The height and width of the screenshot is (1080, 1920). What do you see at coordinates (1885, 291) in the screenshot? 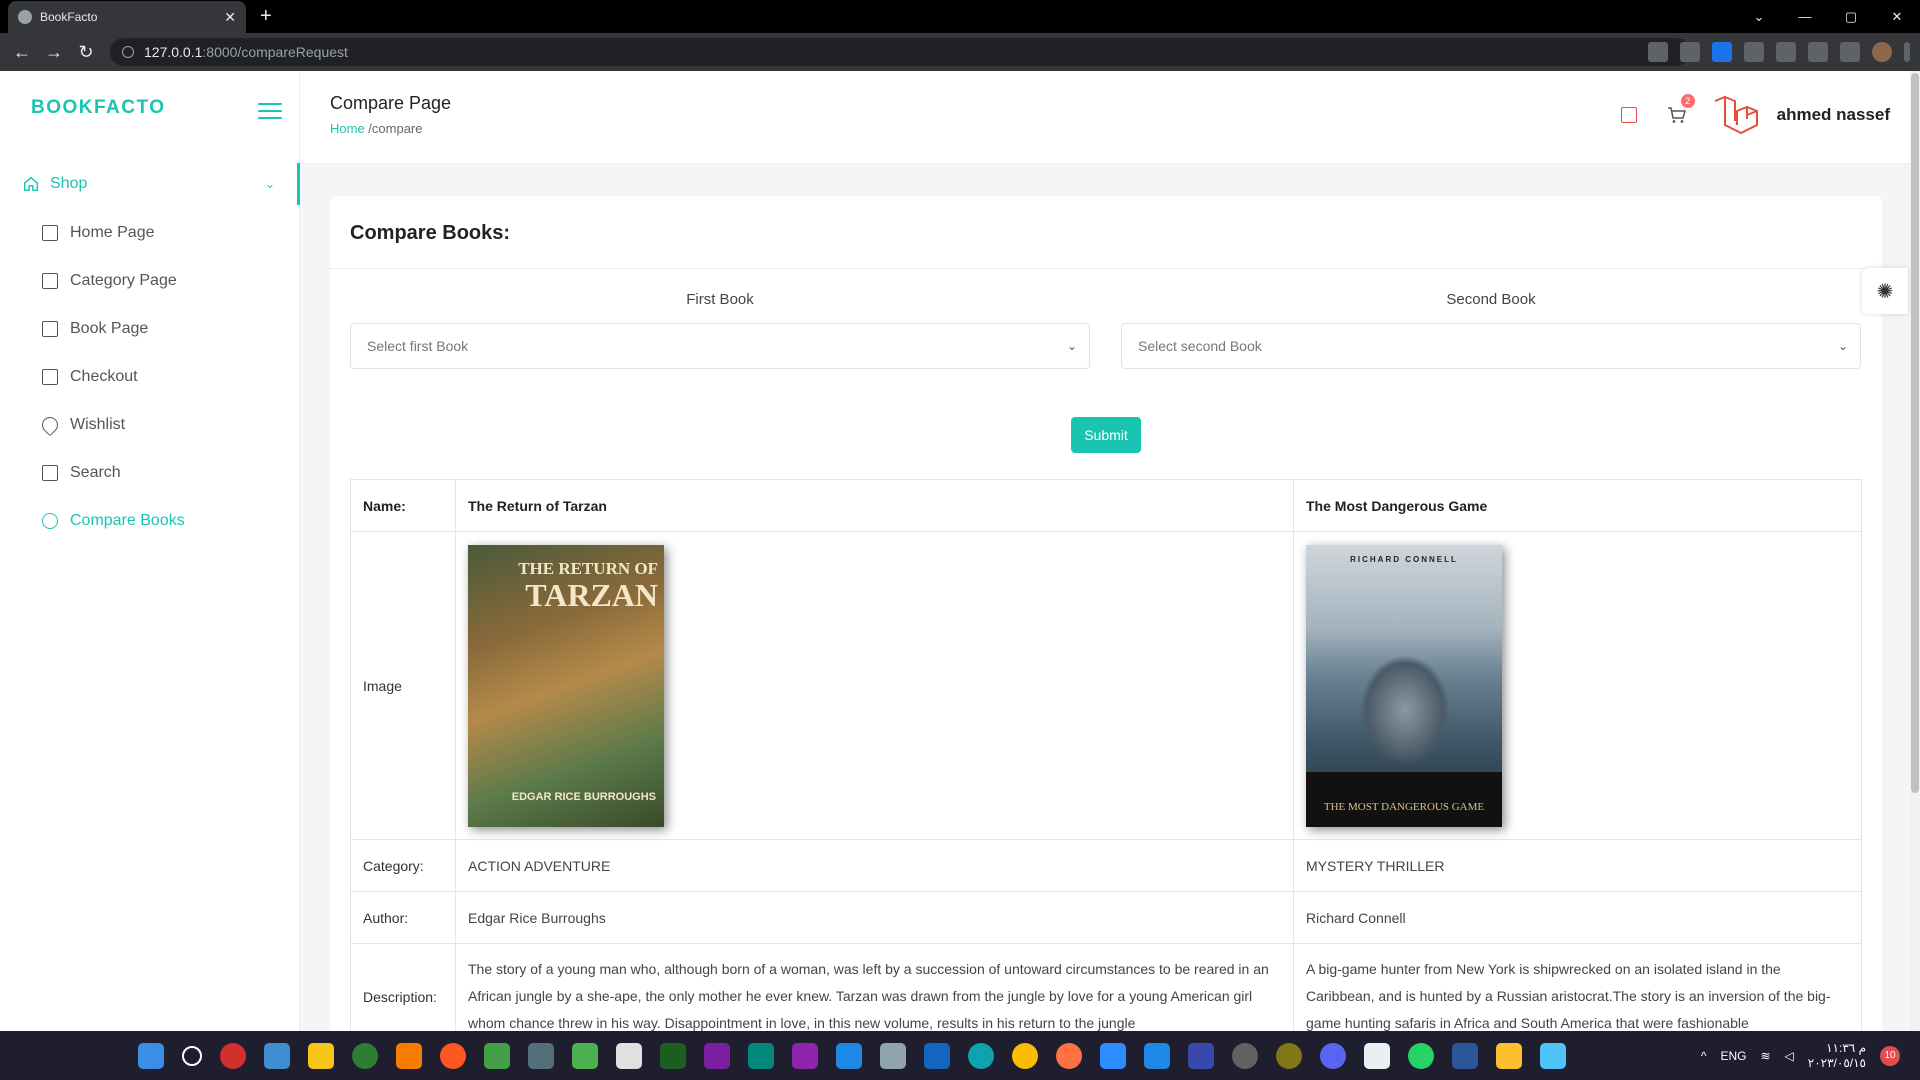
I see `settings-spinner-icon: ✺` at bounding box center [1885, 291].